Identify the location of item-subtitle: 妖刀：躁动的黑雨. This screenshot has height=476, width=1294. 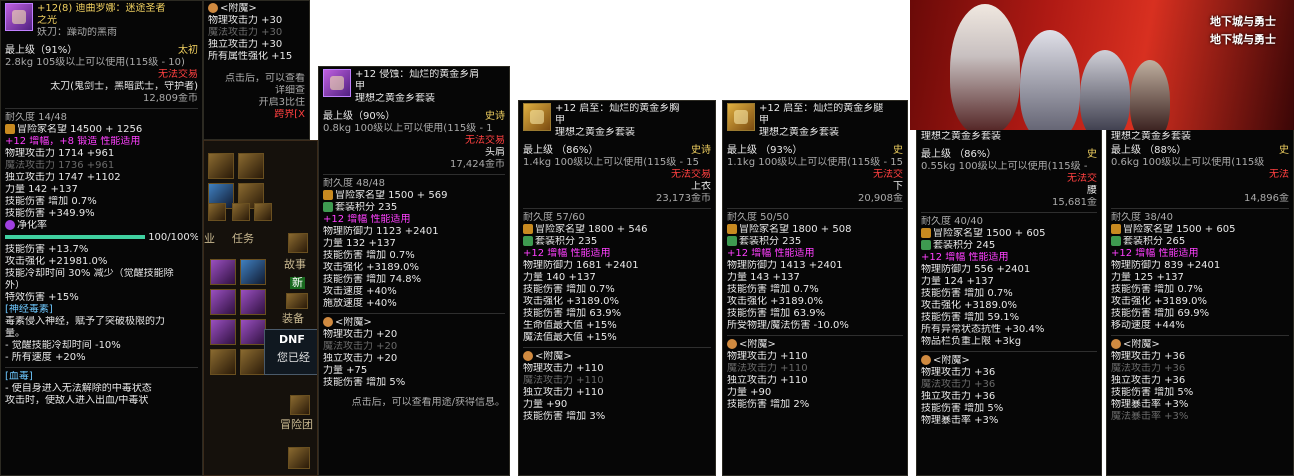
(77, 32).